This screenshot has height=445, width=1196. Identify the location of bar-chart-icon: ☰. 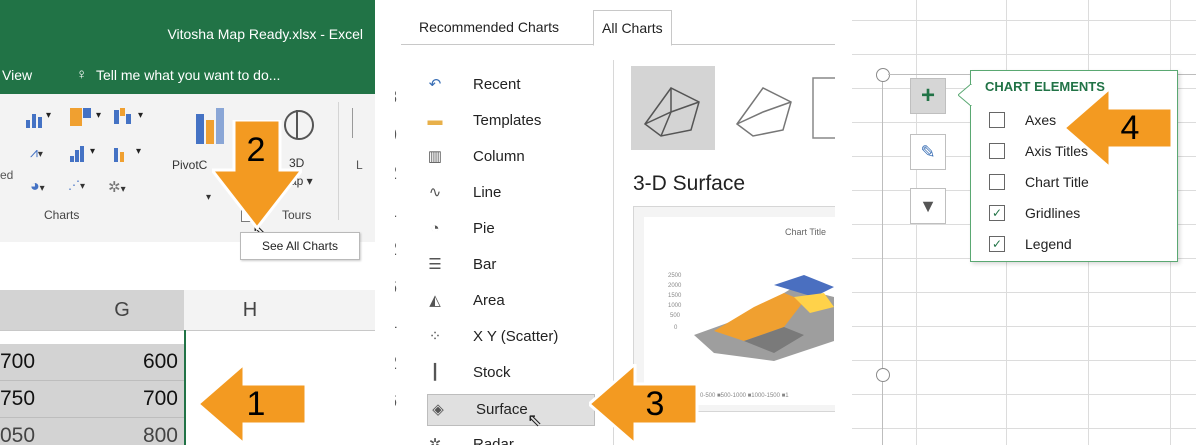
(435, 264).